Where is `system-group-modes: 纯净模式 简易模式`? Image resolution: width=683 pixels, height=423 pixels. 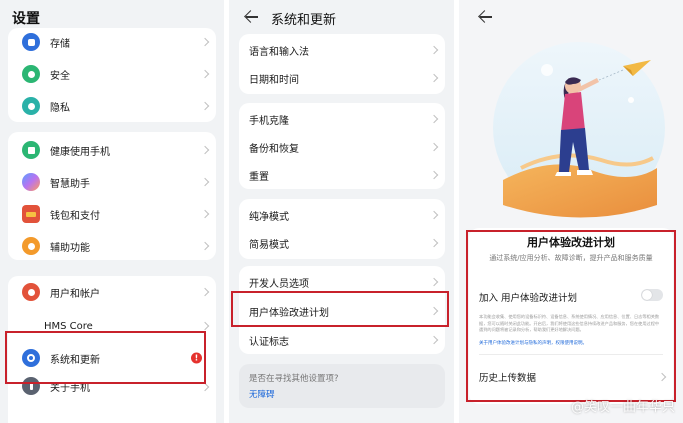
system-group-modes: 纯净模式 简易模式 is located at coordinates (342, 229).